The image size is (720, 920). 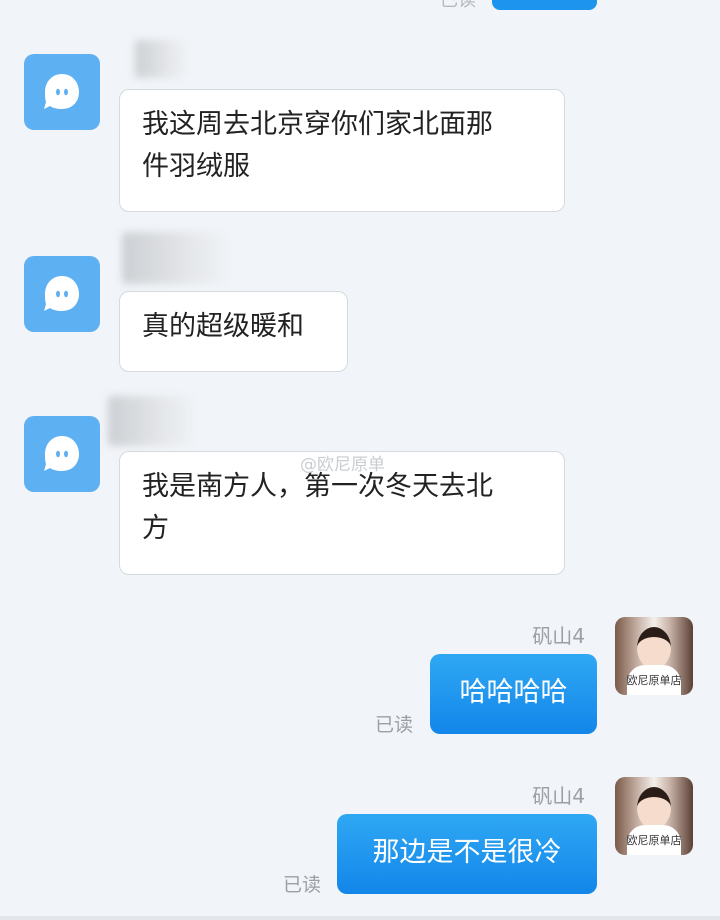 I want to click on incoming-message-bubble: 我这周去北京穿你们家北面那 件羽绒服, so click(x=342, y=150).